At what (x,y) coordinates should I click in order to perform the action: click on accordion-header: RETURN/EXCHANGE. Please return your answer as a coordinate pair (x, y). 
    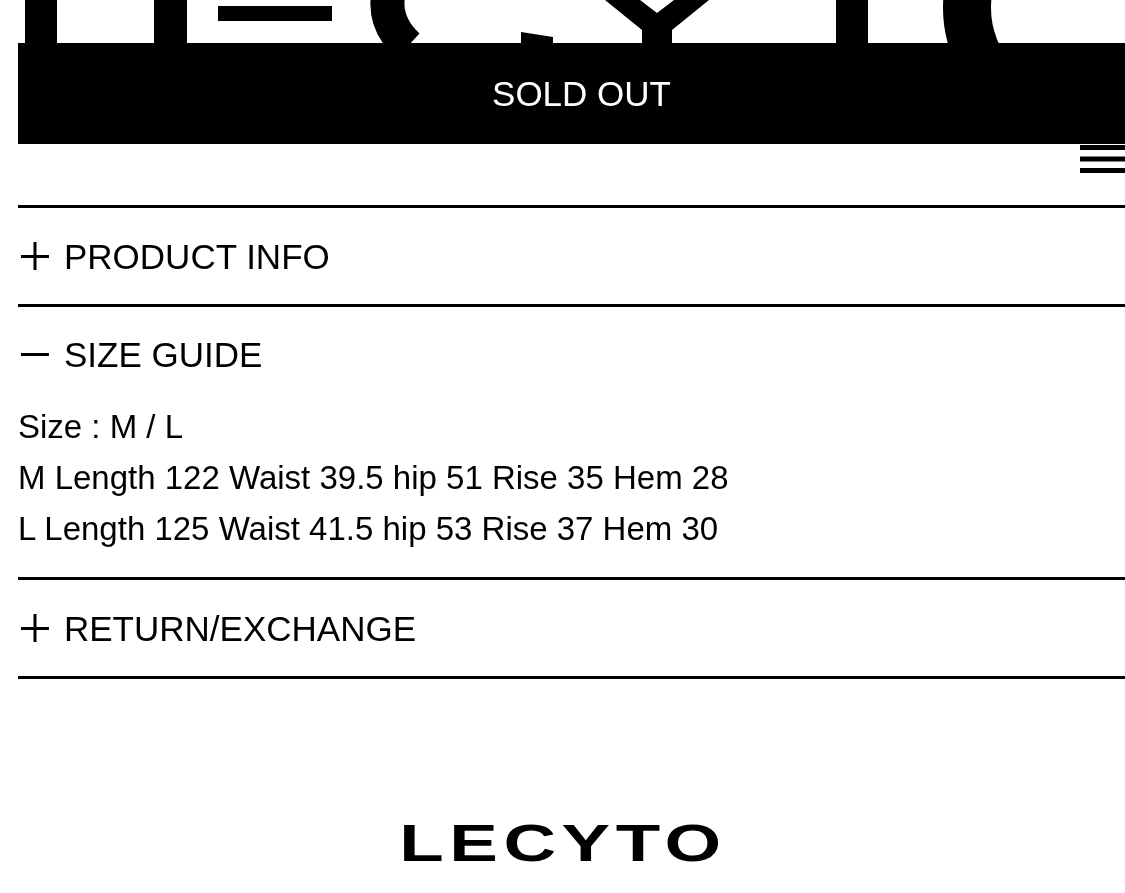
    Looking at the image, I should click on (571, 628).